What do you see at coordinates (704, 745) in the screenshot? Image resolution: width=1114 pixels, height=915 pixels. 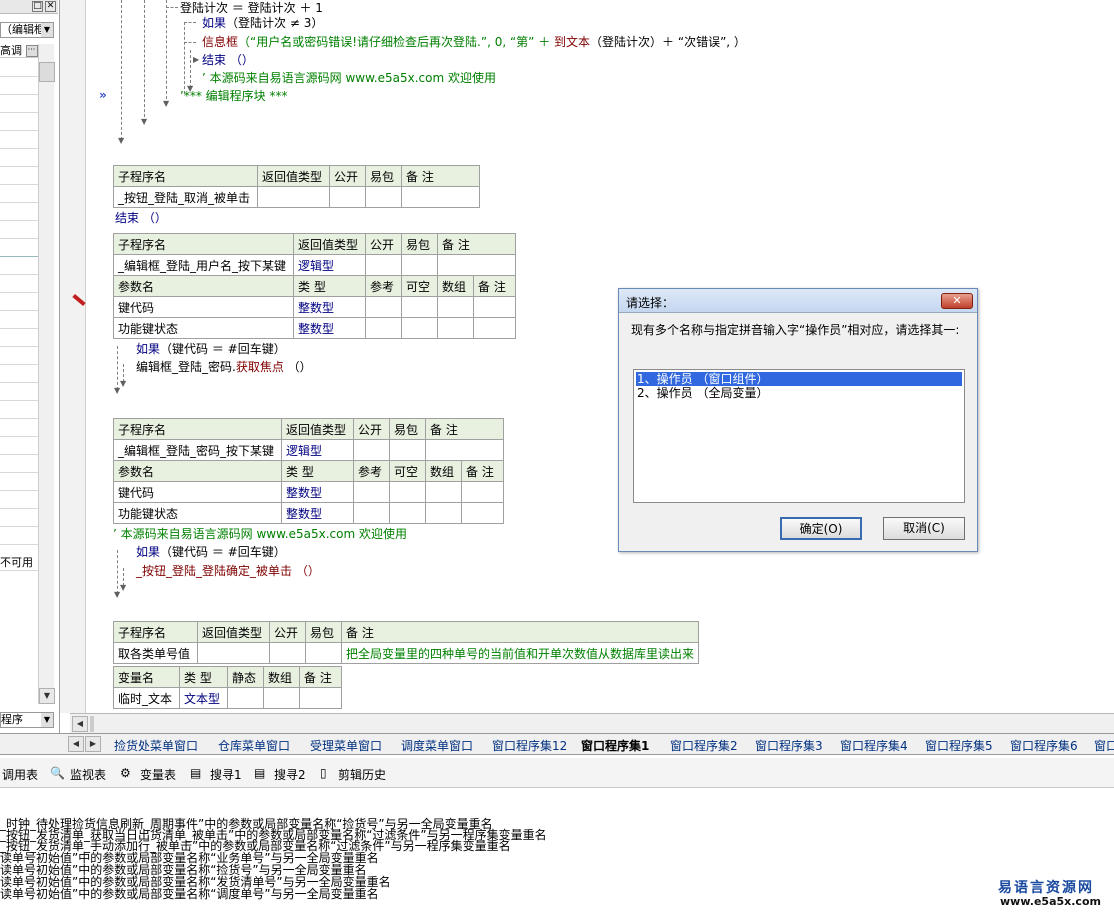 I see `tab-window-set-2: 窗口程序集2` at bounding box center [704, 745].